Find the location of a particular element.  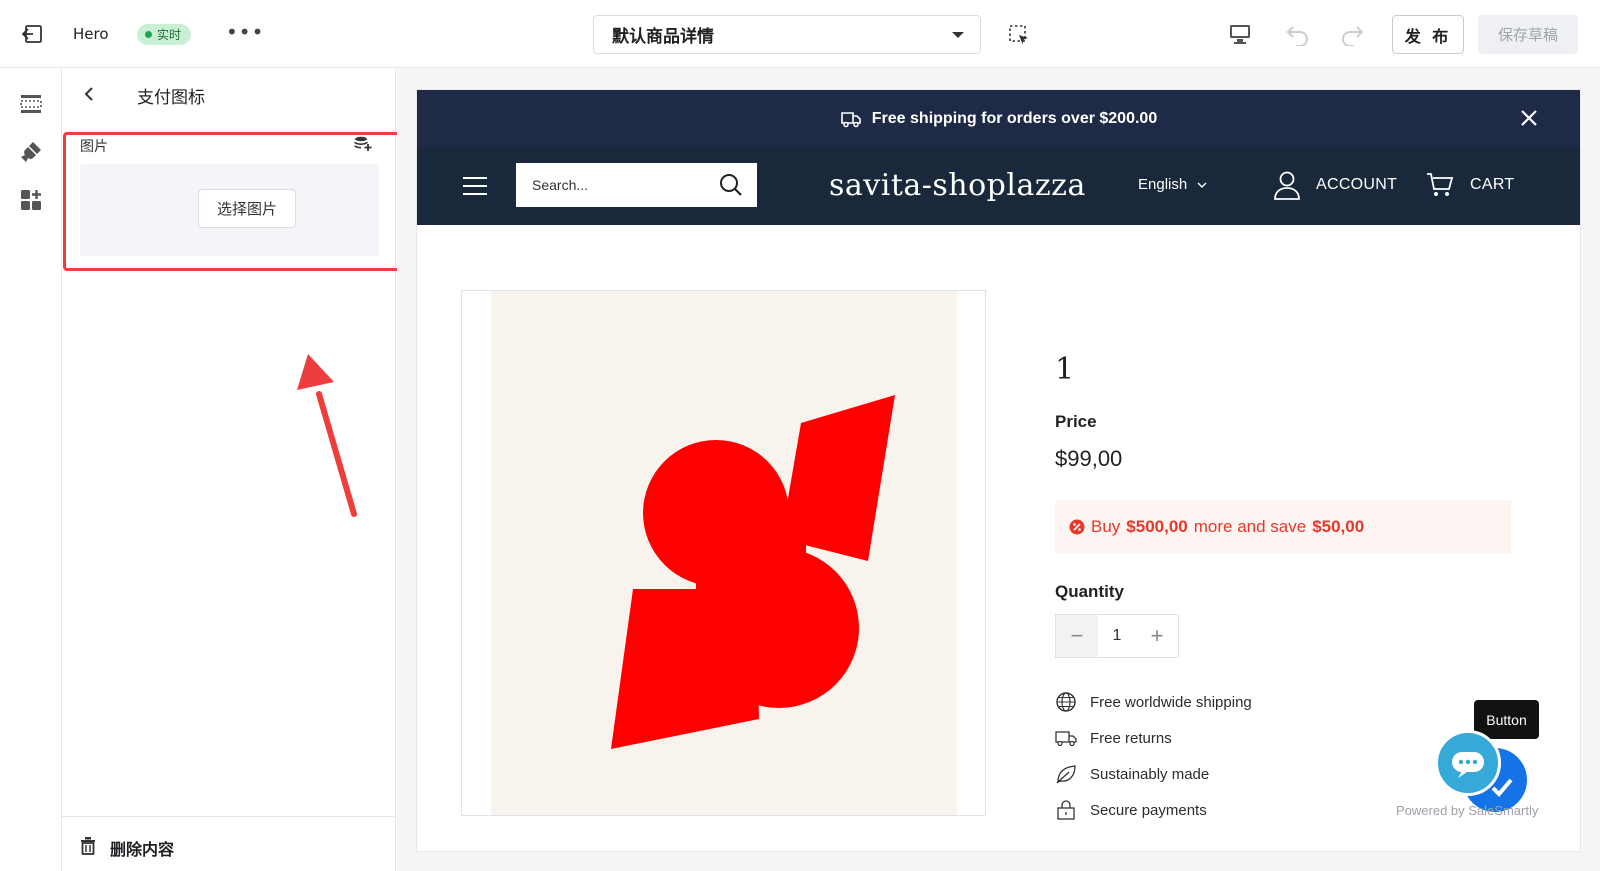

account-label: ACCOUNT is located at coordinates (1357, 184).